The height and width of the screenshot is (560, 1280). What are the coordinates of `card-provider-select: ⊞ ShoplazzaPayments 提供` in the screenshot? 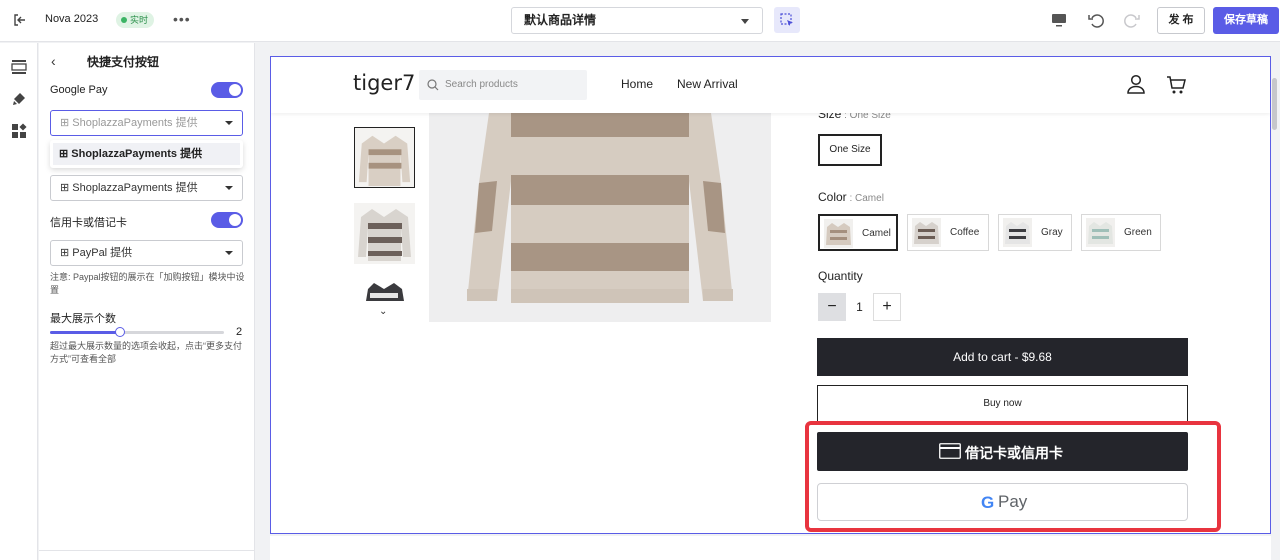 It's located at (146, 188).